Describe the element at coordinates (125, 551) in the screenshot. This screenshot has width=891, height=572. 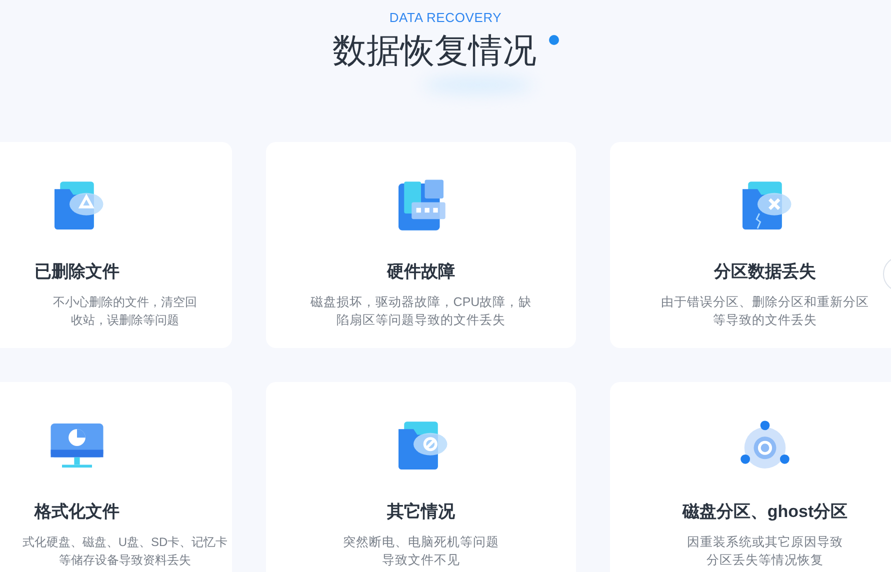
I see `card-description: 式化硬盘、磁盘、U盘、SD卡、记忆卡 等储存设备导致资料丢失` at that location.